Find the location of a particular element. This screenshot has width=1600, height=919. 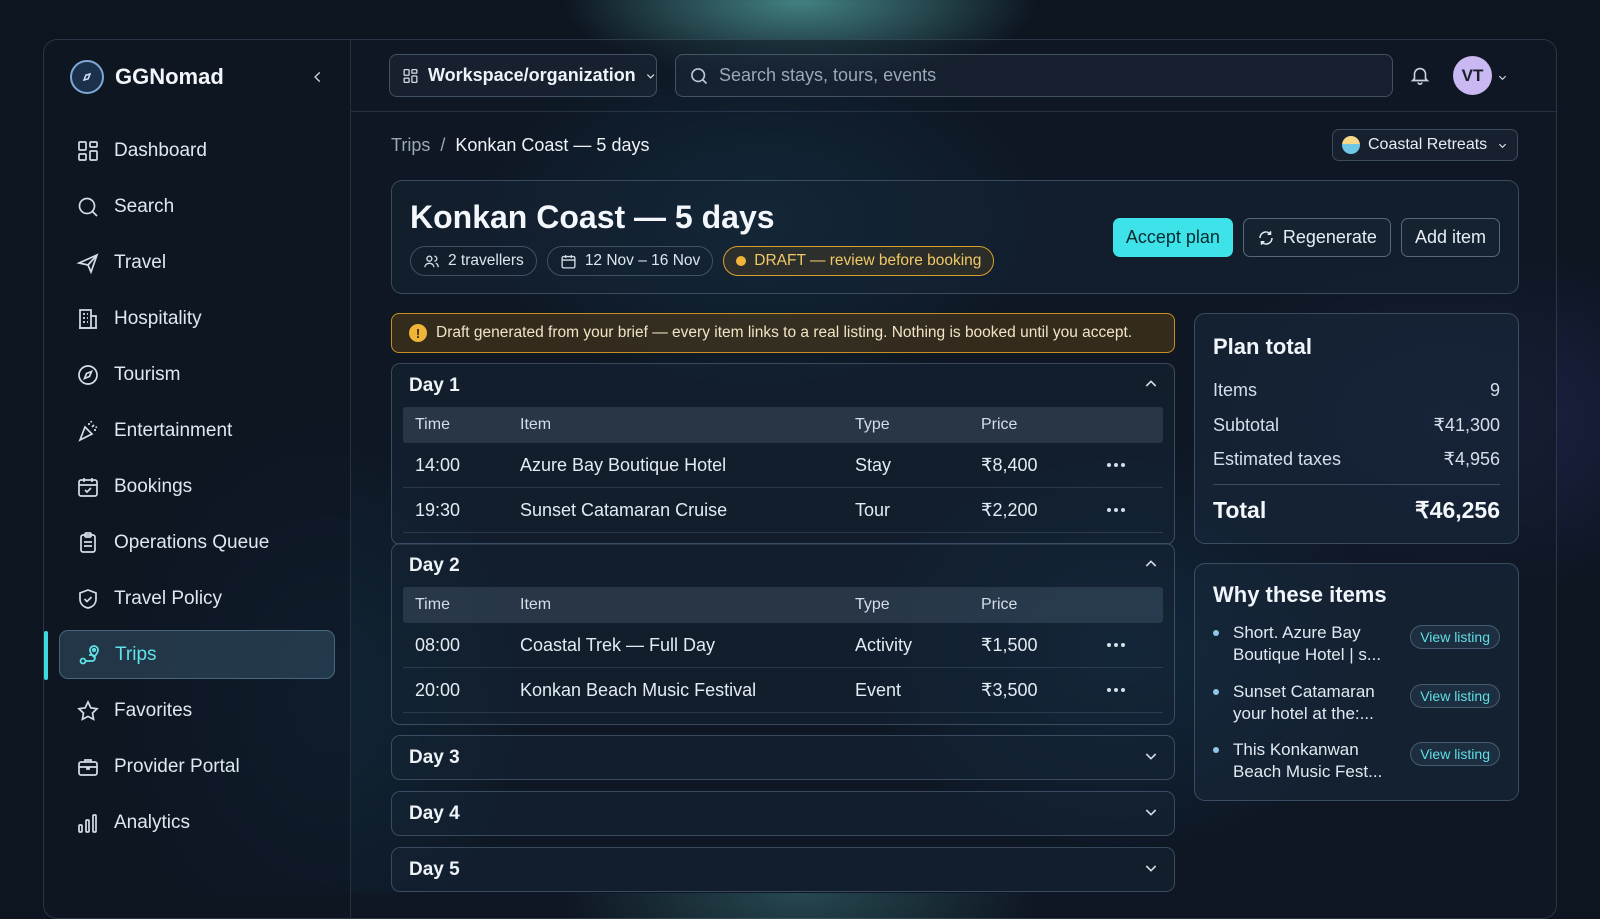

workspace-label: Workspace/organization is located at coordinates (531, 75).